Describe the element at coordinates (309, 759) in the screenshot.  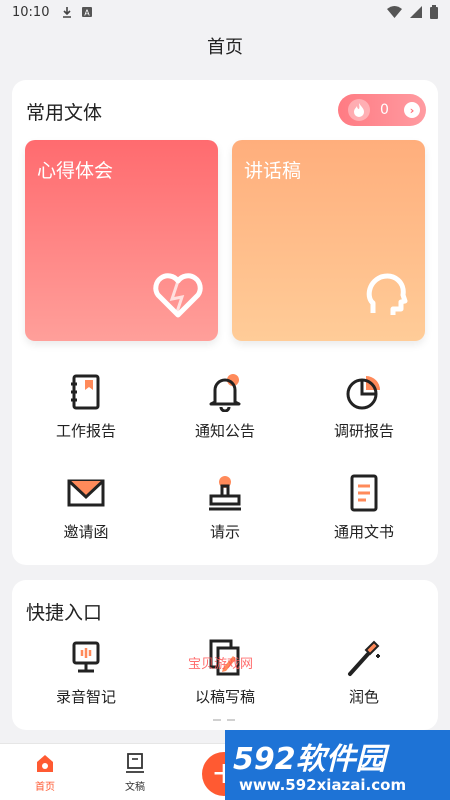
I see `watermark-brand: 592软件园` at that location.